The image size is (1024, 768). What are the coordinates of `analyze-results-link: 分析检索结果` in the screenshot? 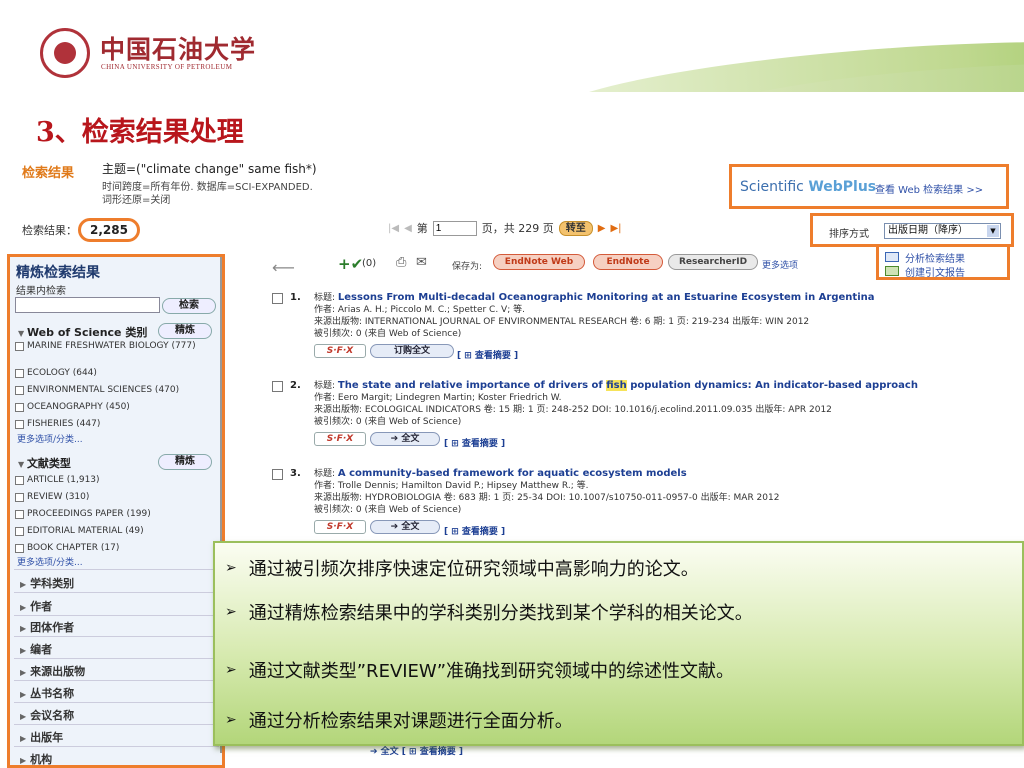 It's located at (935, 257).